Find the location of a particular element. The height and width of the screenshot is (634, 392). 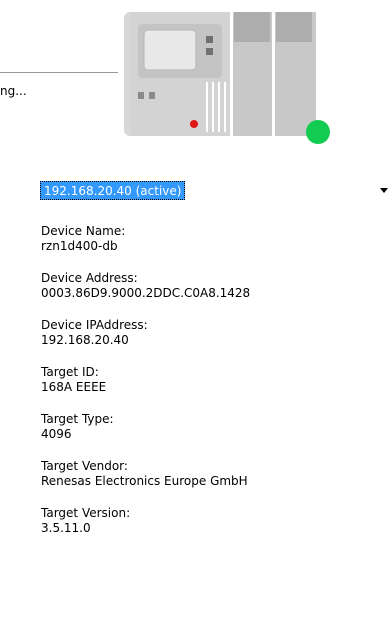

device-name-field: Device Name: rzn1d400-db is located at coordinates (213, 239).